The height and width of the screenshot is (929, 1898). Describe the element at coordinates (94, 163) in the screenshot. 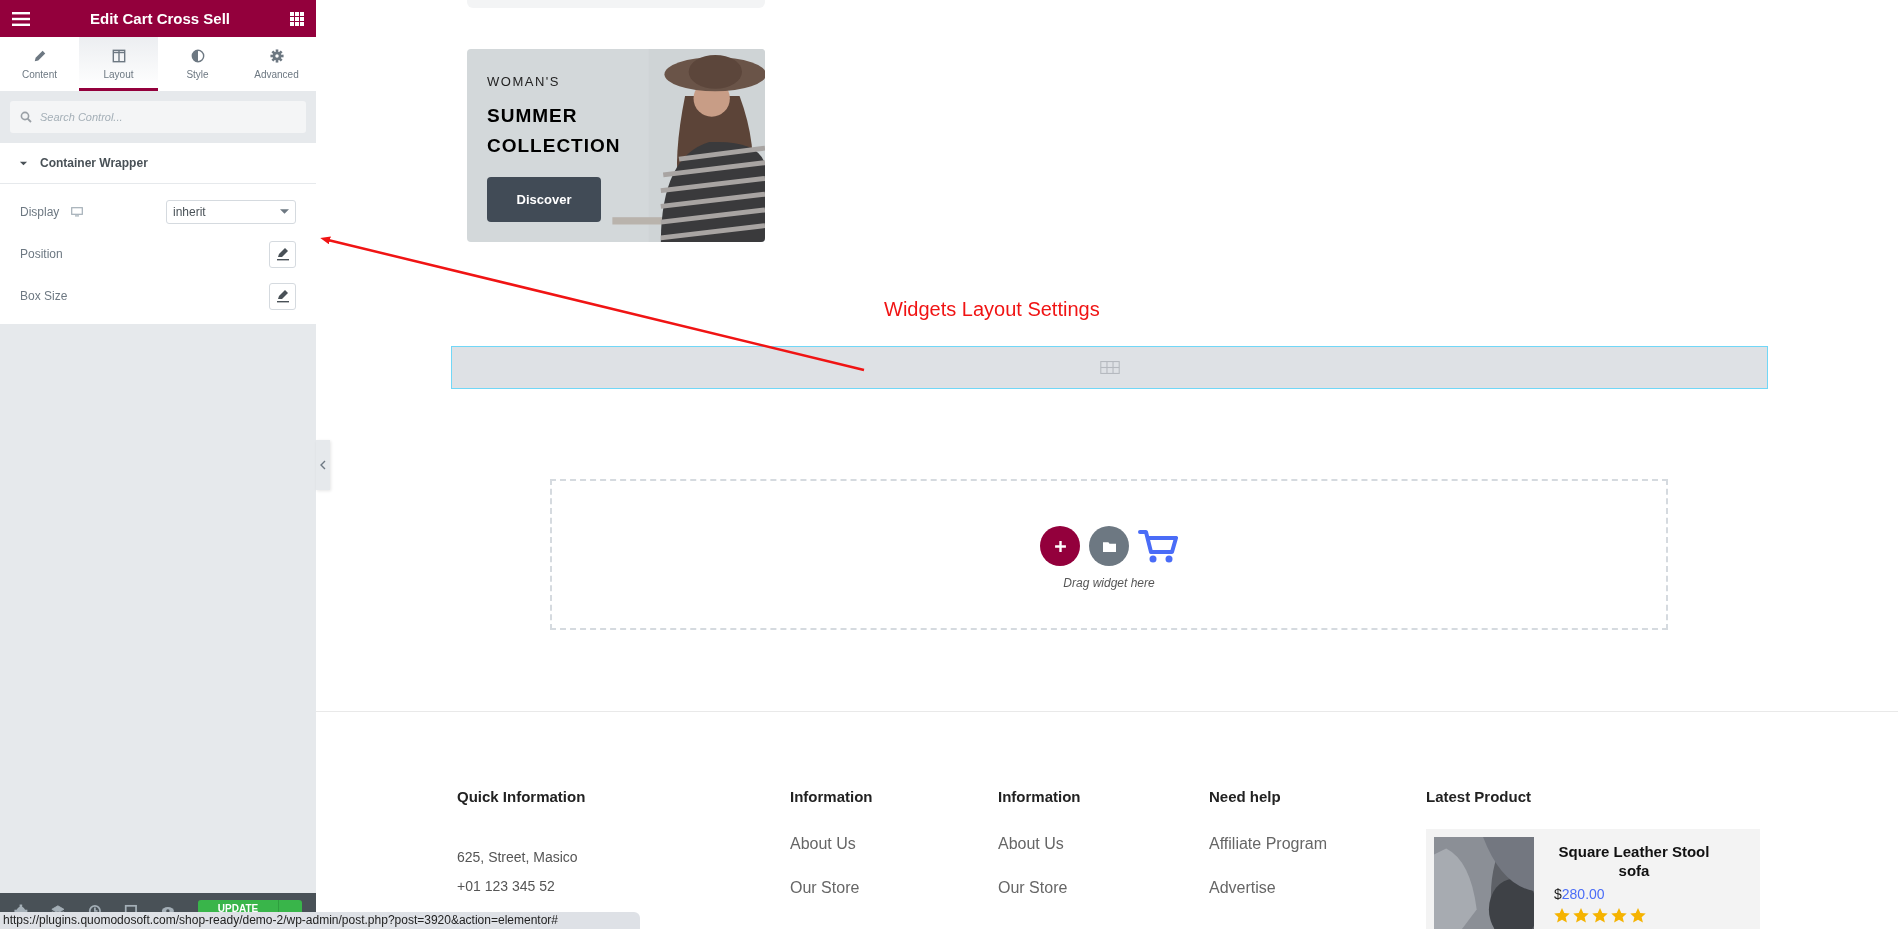

I see `section-title: Container Wrapper` at that location.